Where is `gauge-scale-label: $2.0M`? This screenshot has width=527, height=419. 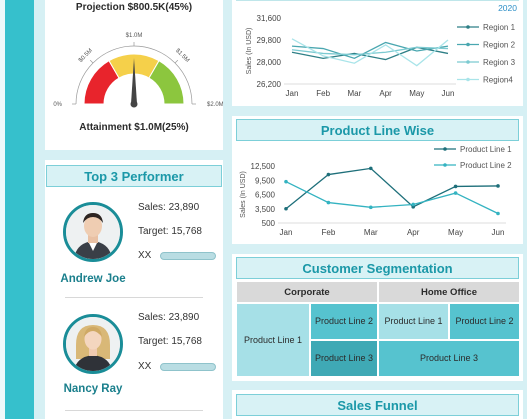 gauge-scale-label: $2.0M is located at coordinates (215, 105).